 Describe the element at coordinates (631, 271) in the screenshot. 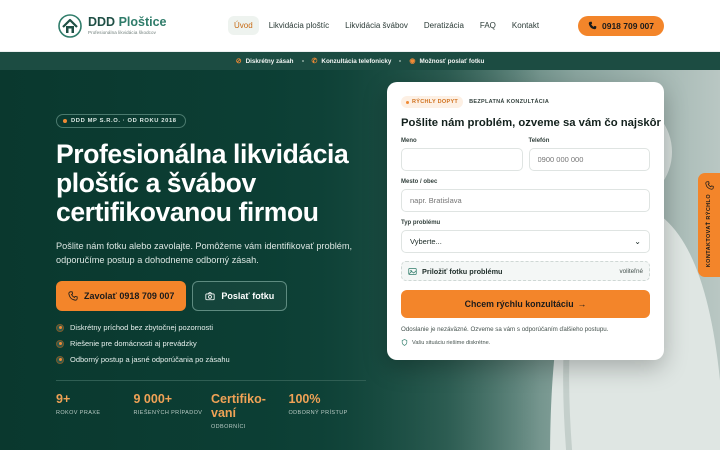

I see `optional-label: voliteľné` at that location.